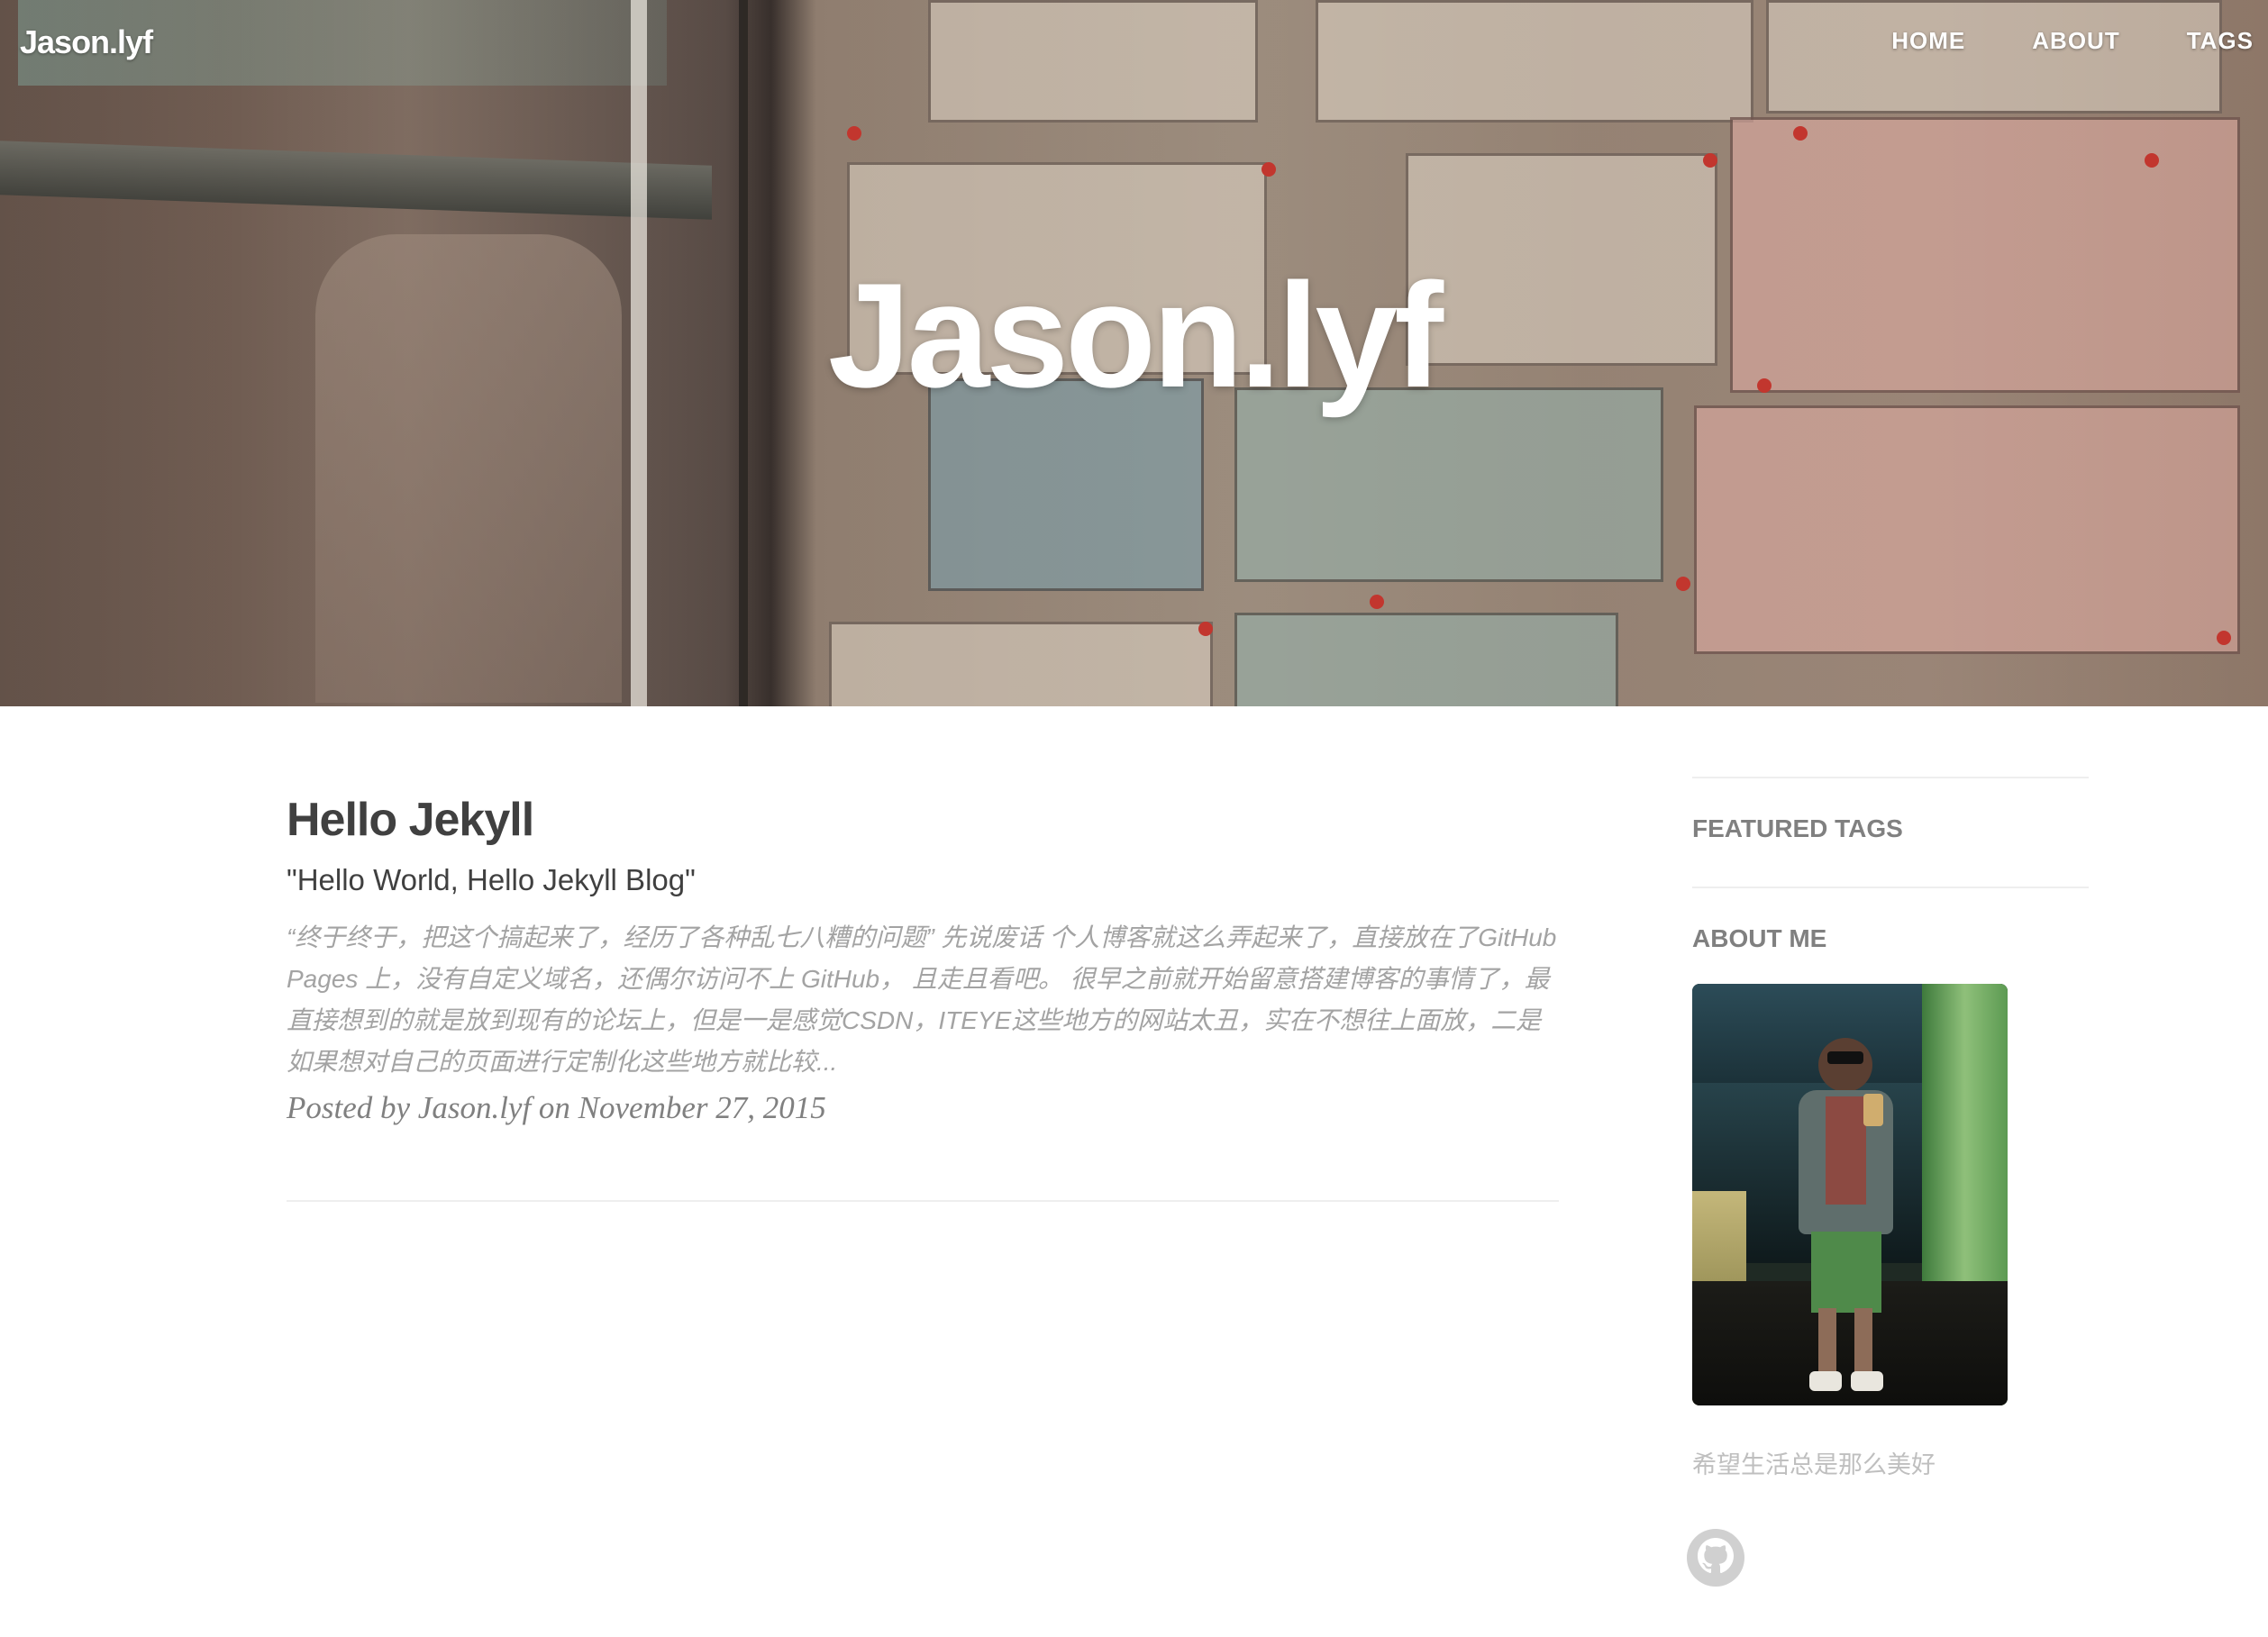 The width and height of the screenshot is (2268, 1637). What do you see at coordinates (1797, 828) in the screenshot?
I see `featured-tags-heading: FEATURED TAGS` at bounding box center [1797, 828].